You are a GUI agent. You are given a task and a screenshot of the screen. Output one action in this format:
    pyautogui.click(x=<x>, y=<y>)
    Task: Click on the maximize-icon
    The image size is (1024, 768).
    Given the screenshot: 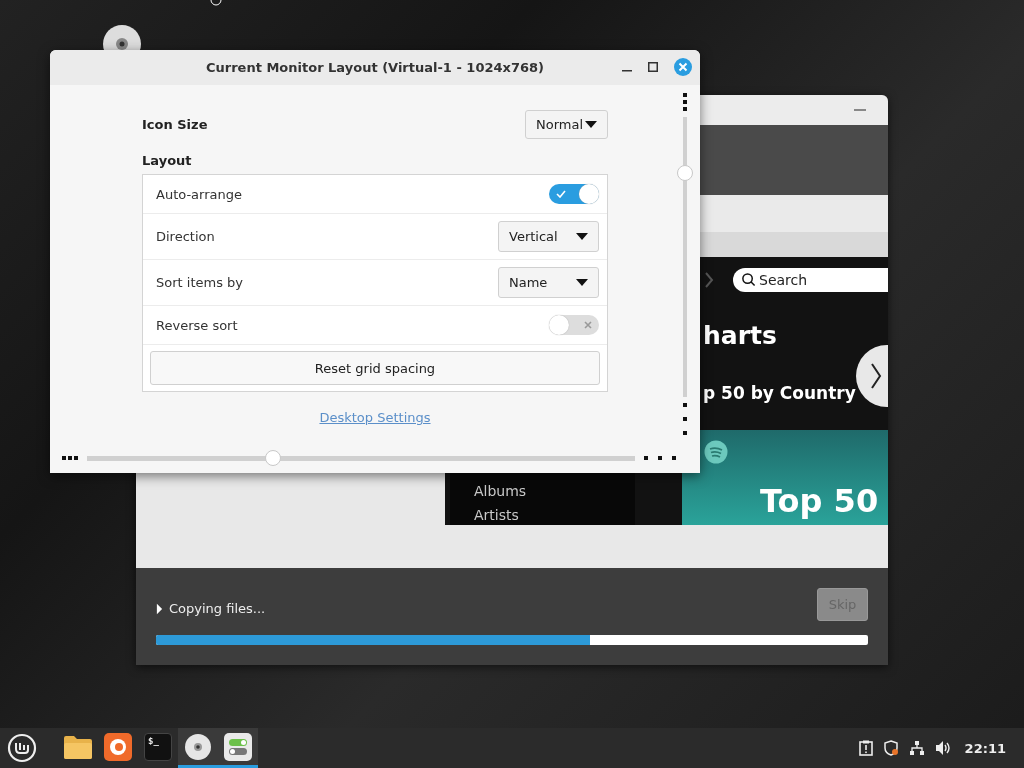 What is the action you would take?
    pyautogui.click(x=653, y=67)
    